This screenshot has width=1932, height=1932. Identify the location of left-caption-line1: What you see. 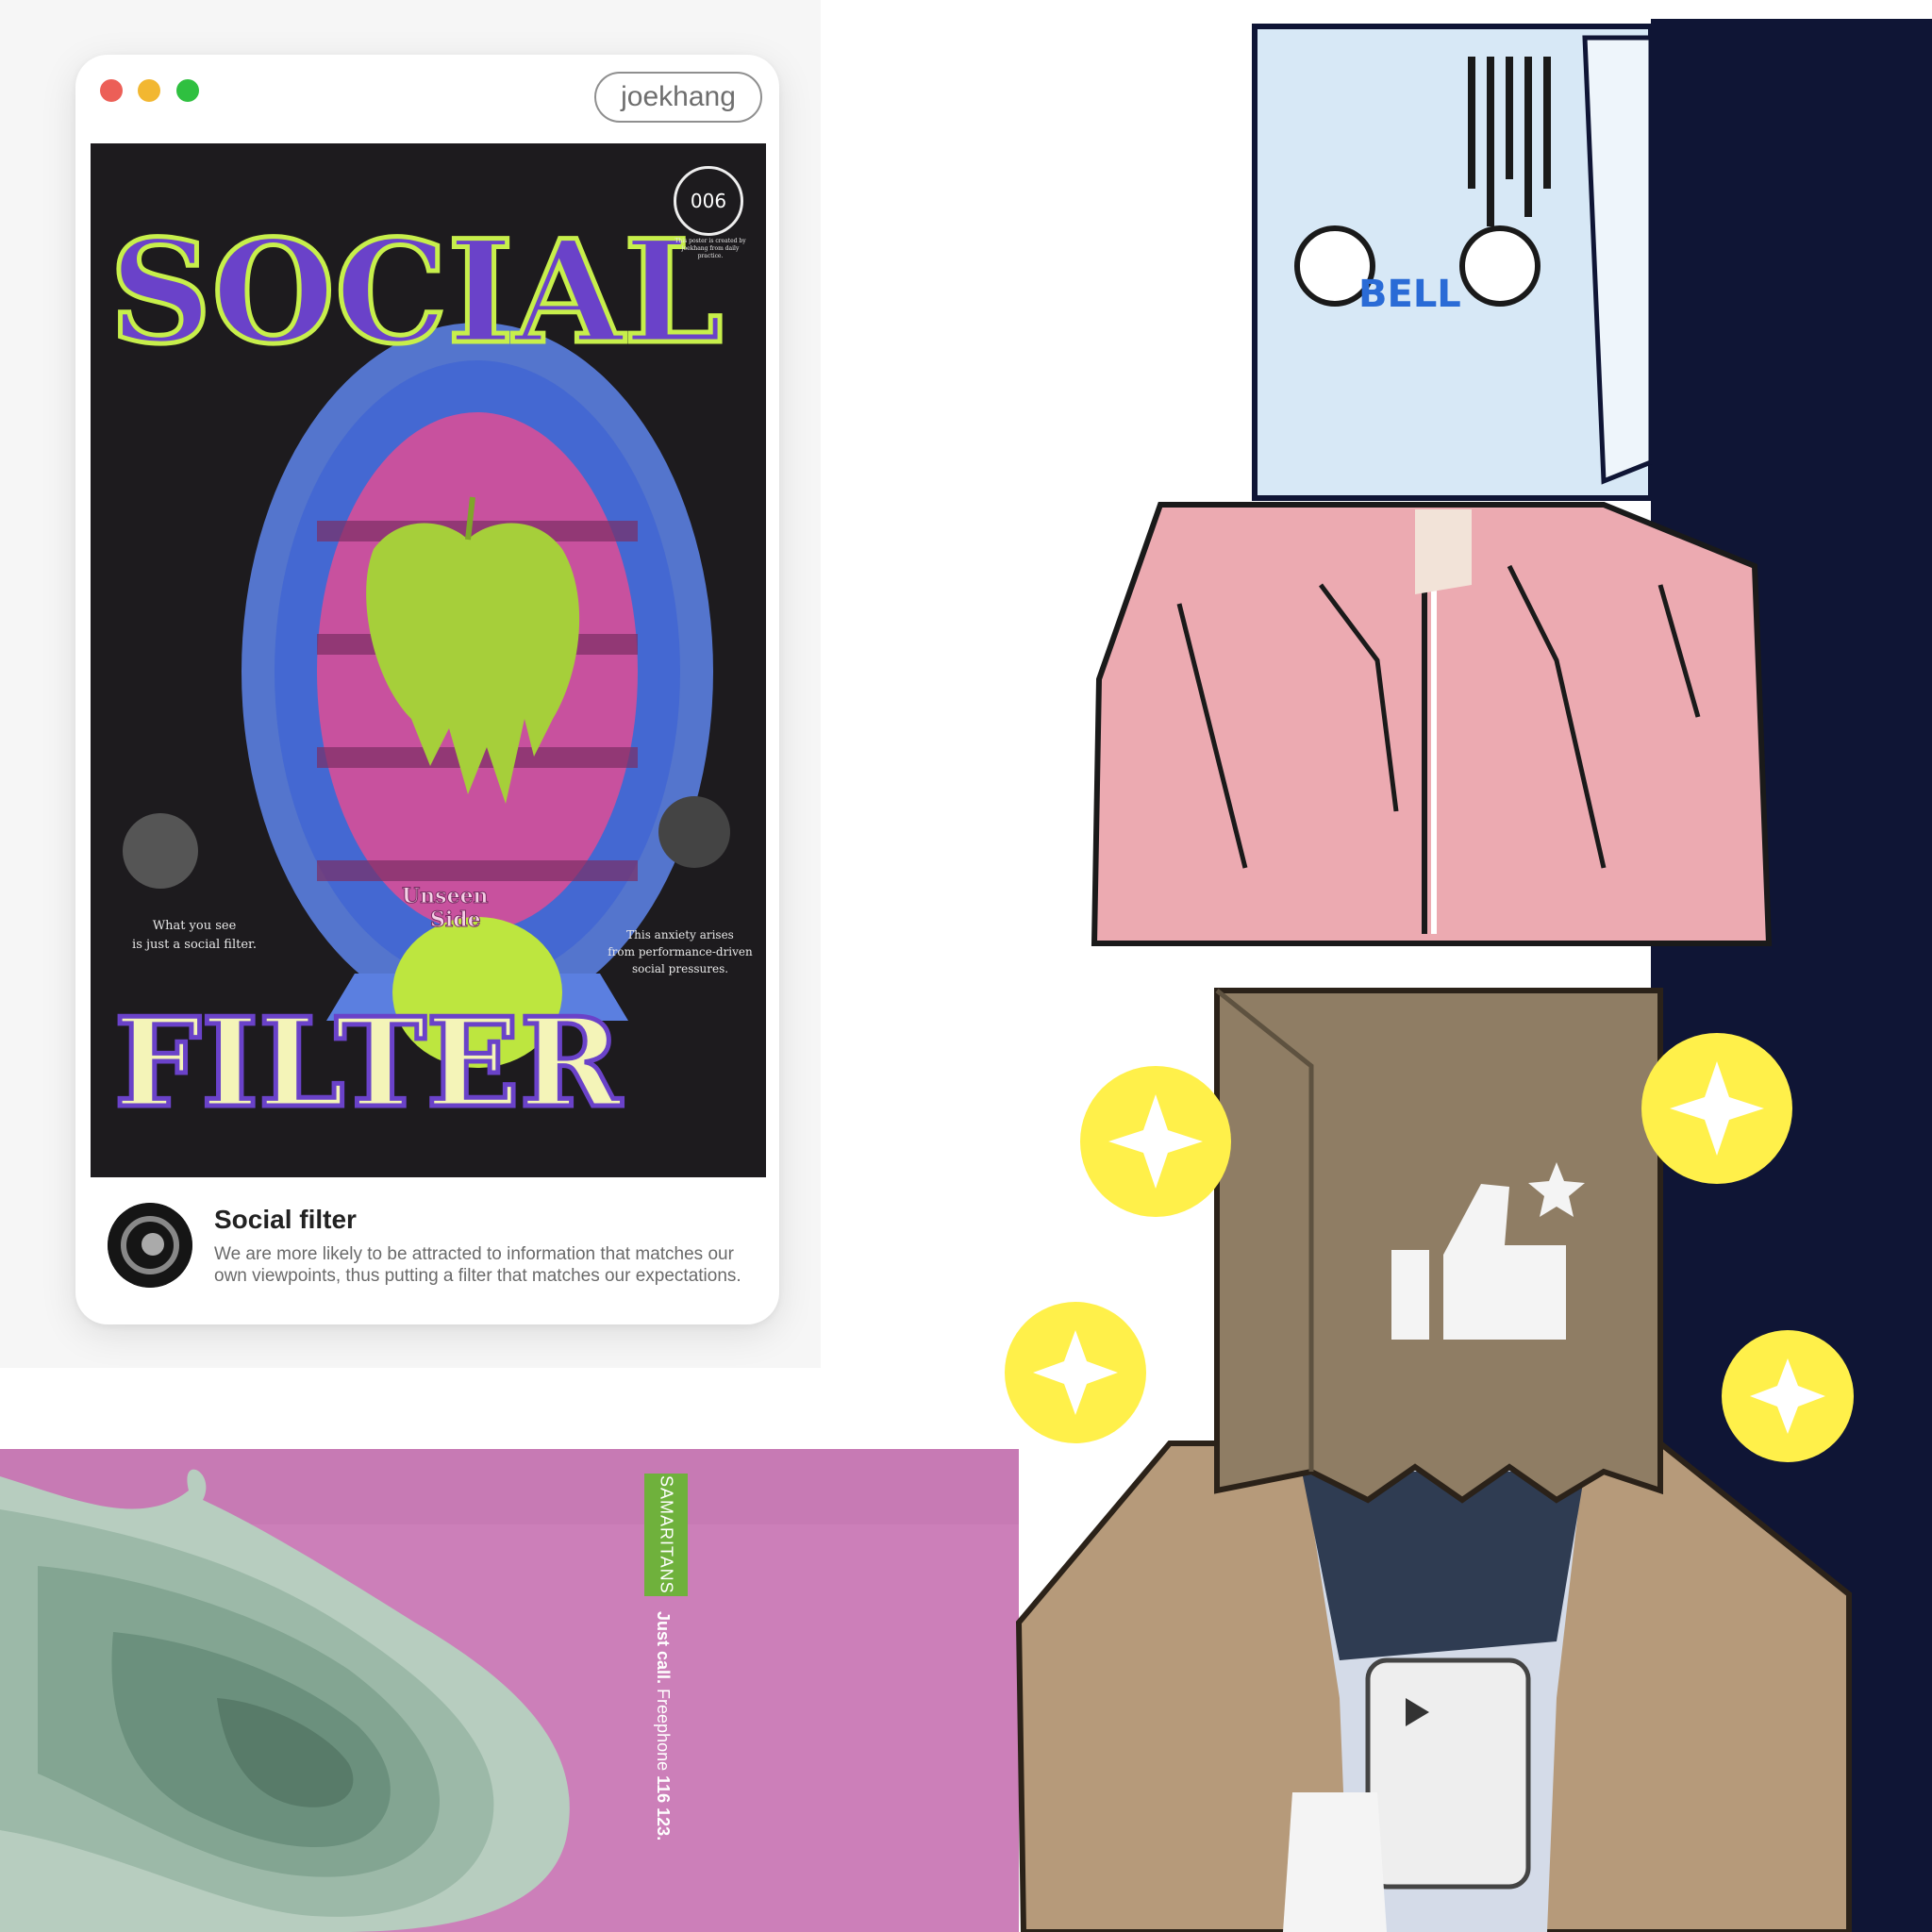
(194, 926).